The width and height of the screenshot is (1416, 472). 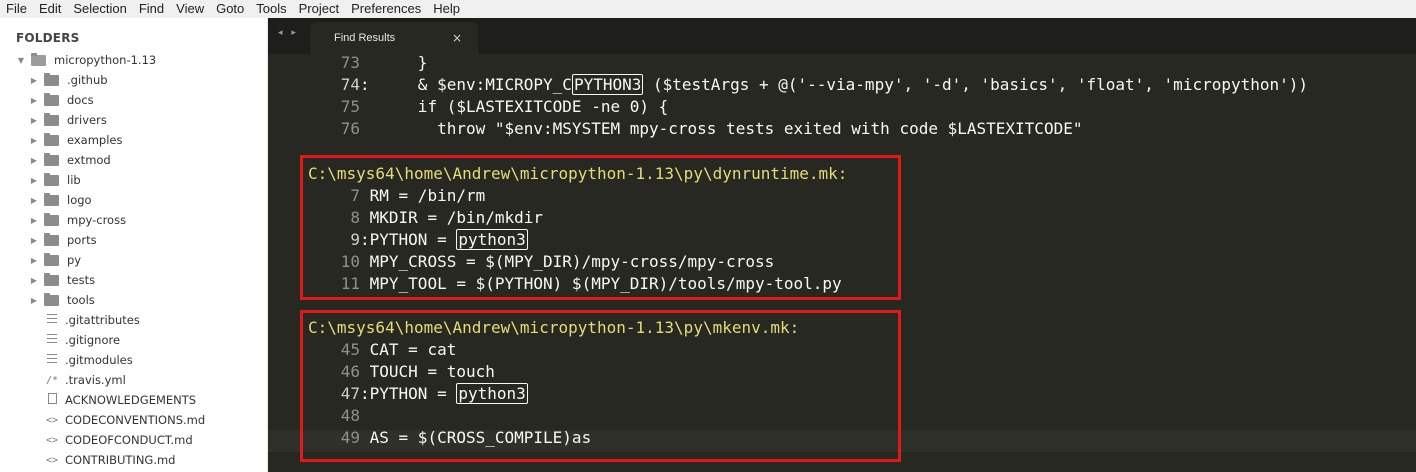 I want to click on tree-file: .gitmodules, so click(x=133, y=360).